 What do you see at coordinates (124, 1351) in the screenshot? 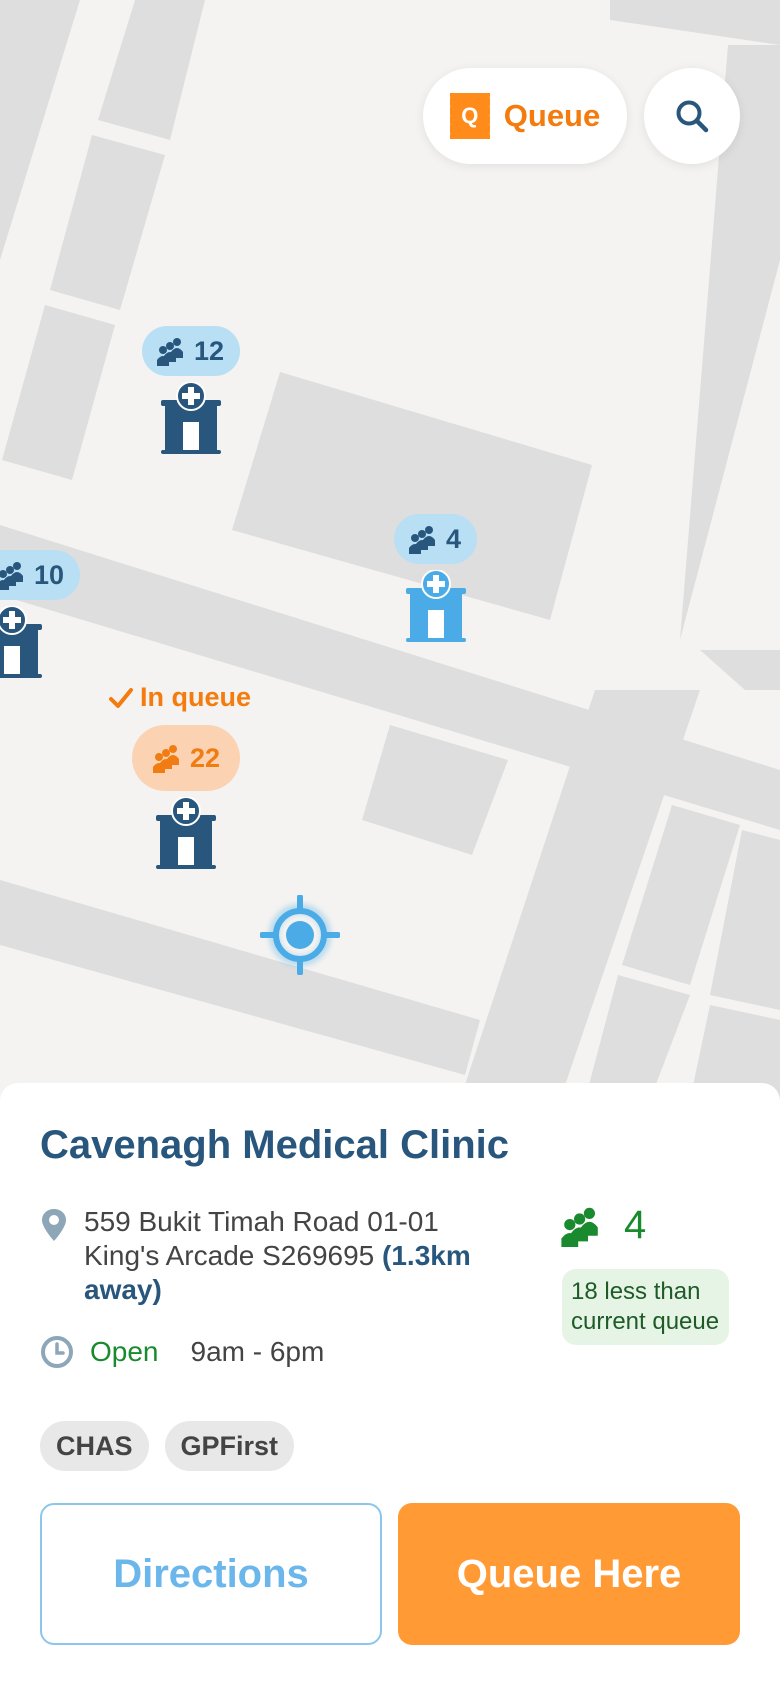
I see `open-status: Open` at bounding box center [124, 1351].